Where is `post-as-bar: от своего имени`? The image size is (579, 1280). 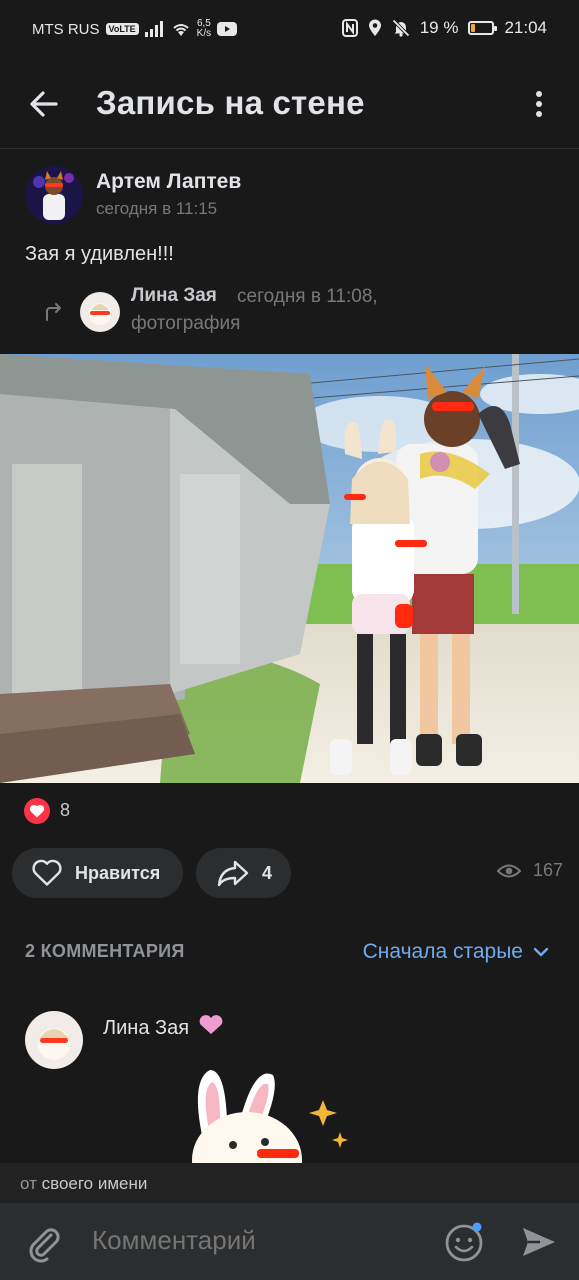 post-as-bar: от своего имени is located at coordinates (289, 1183).